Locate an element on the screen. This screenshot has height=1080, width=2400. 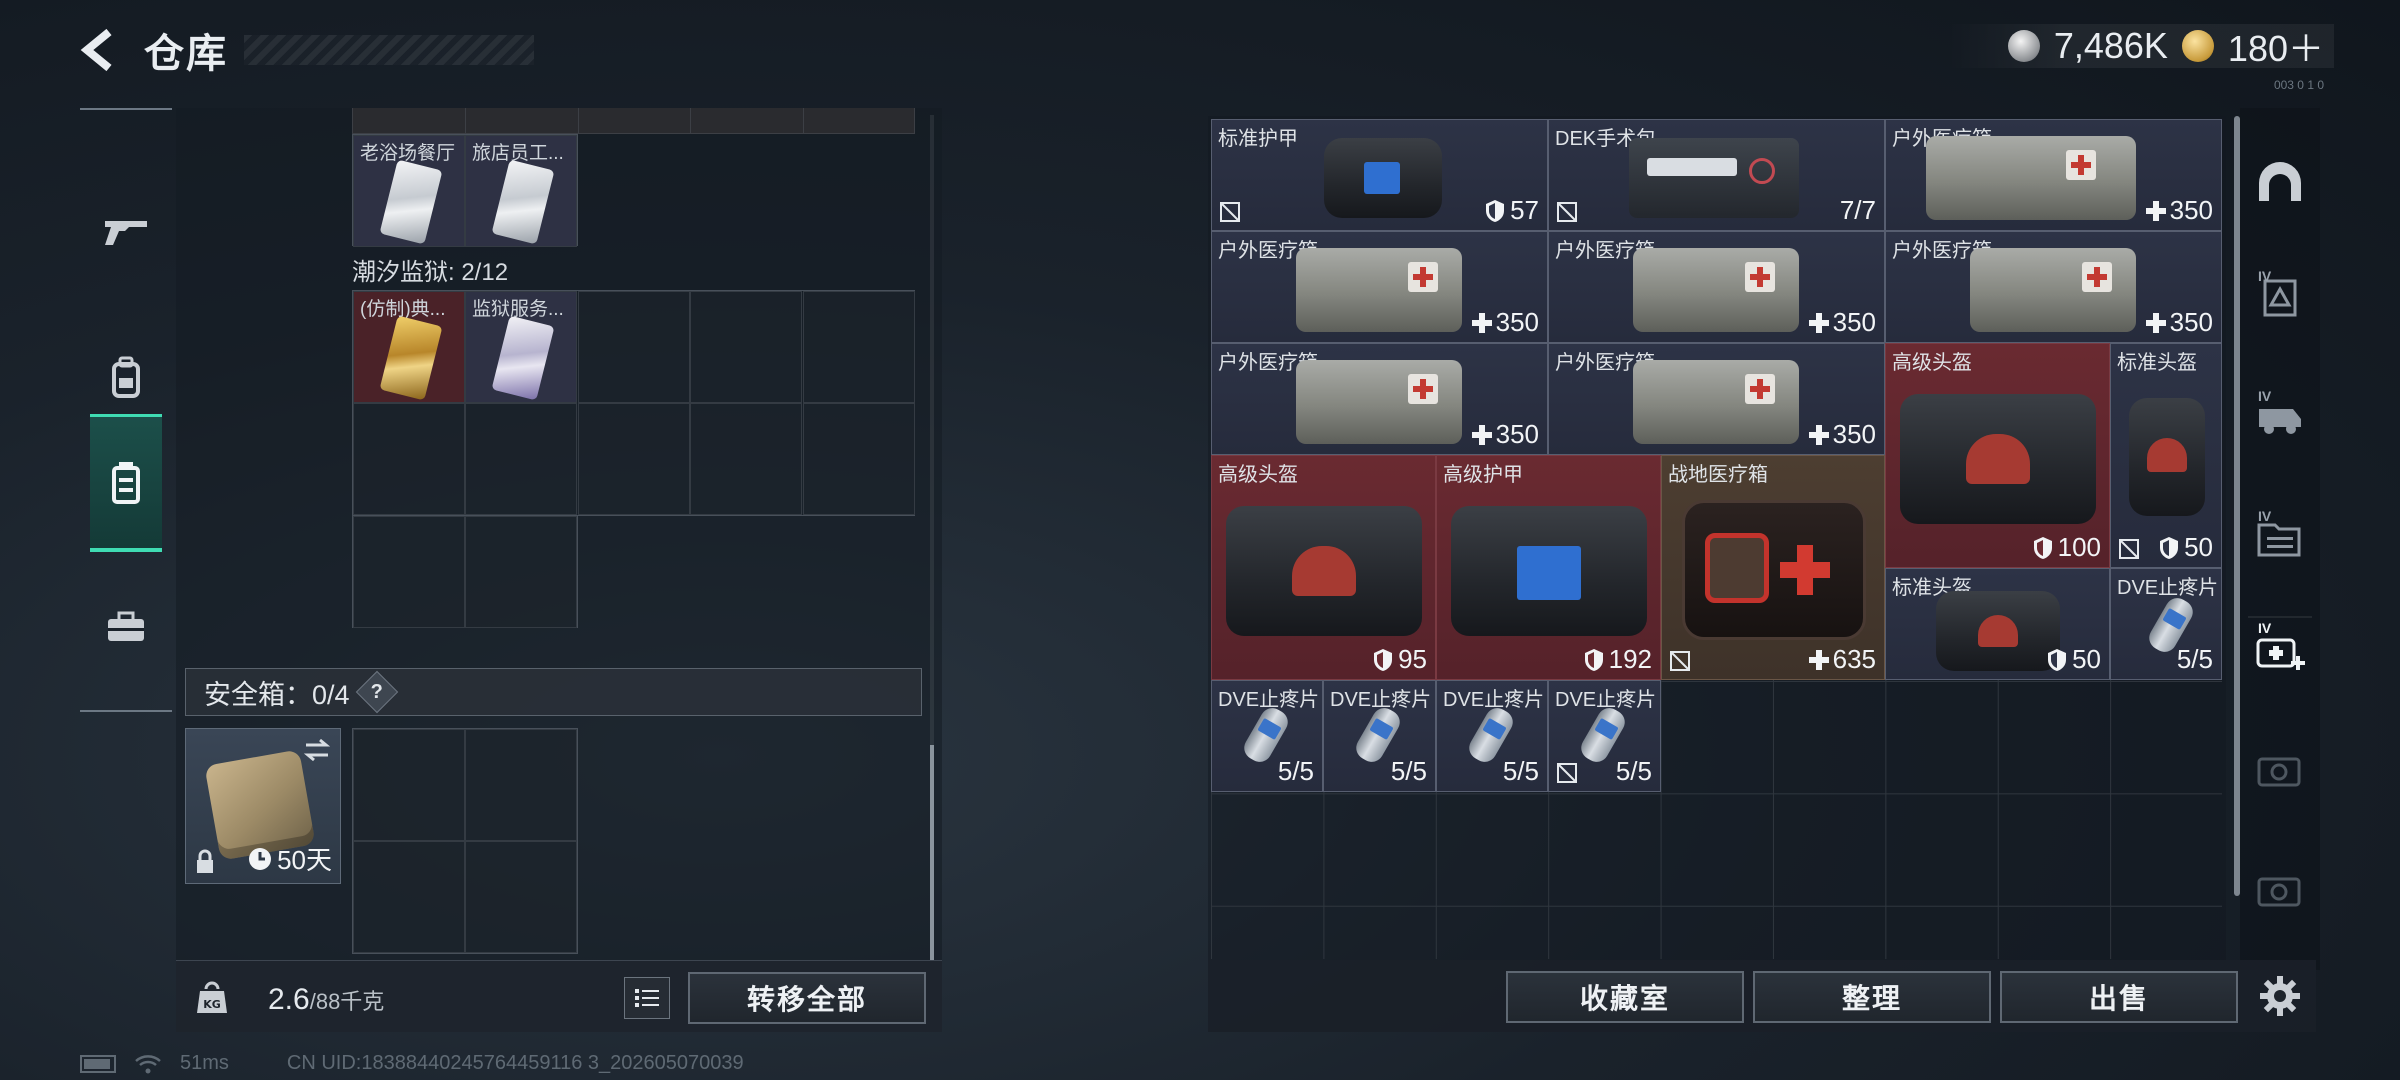
nav-toolbox is located at coordinates (126, 627).